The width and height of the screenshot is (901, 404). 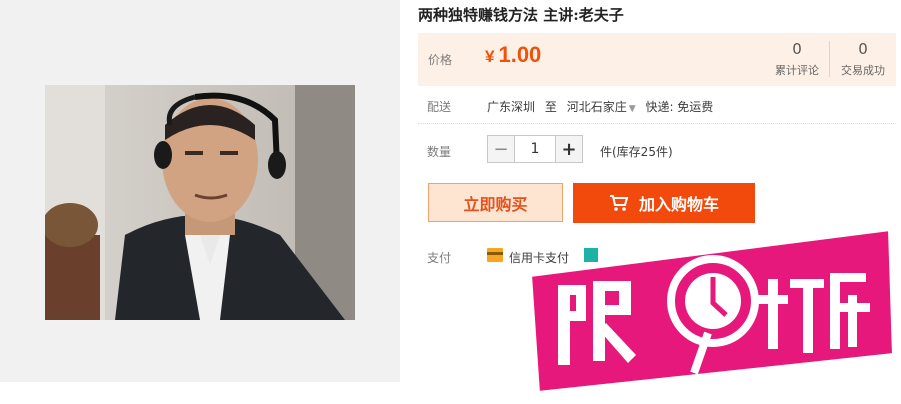 I want to click on quantity-increase-button: +, so click(x=569, y=149).